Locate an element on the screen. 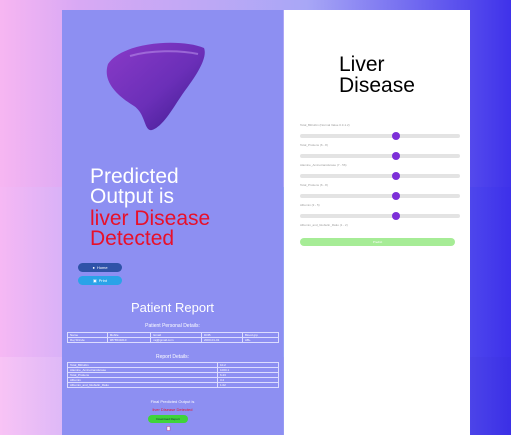 The height and width of the screenshot is (435, 511). table-cell: 2000-01-01 is located at coordinates (221, 340).